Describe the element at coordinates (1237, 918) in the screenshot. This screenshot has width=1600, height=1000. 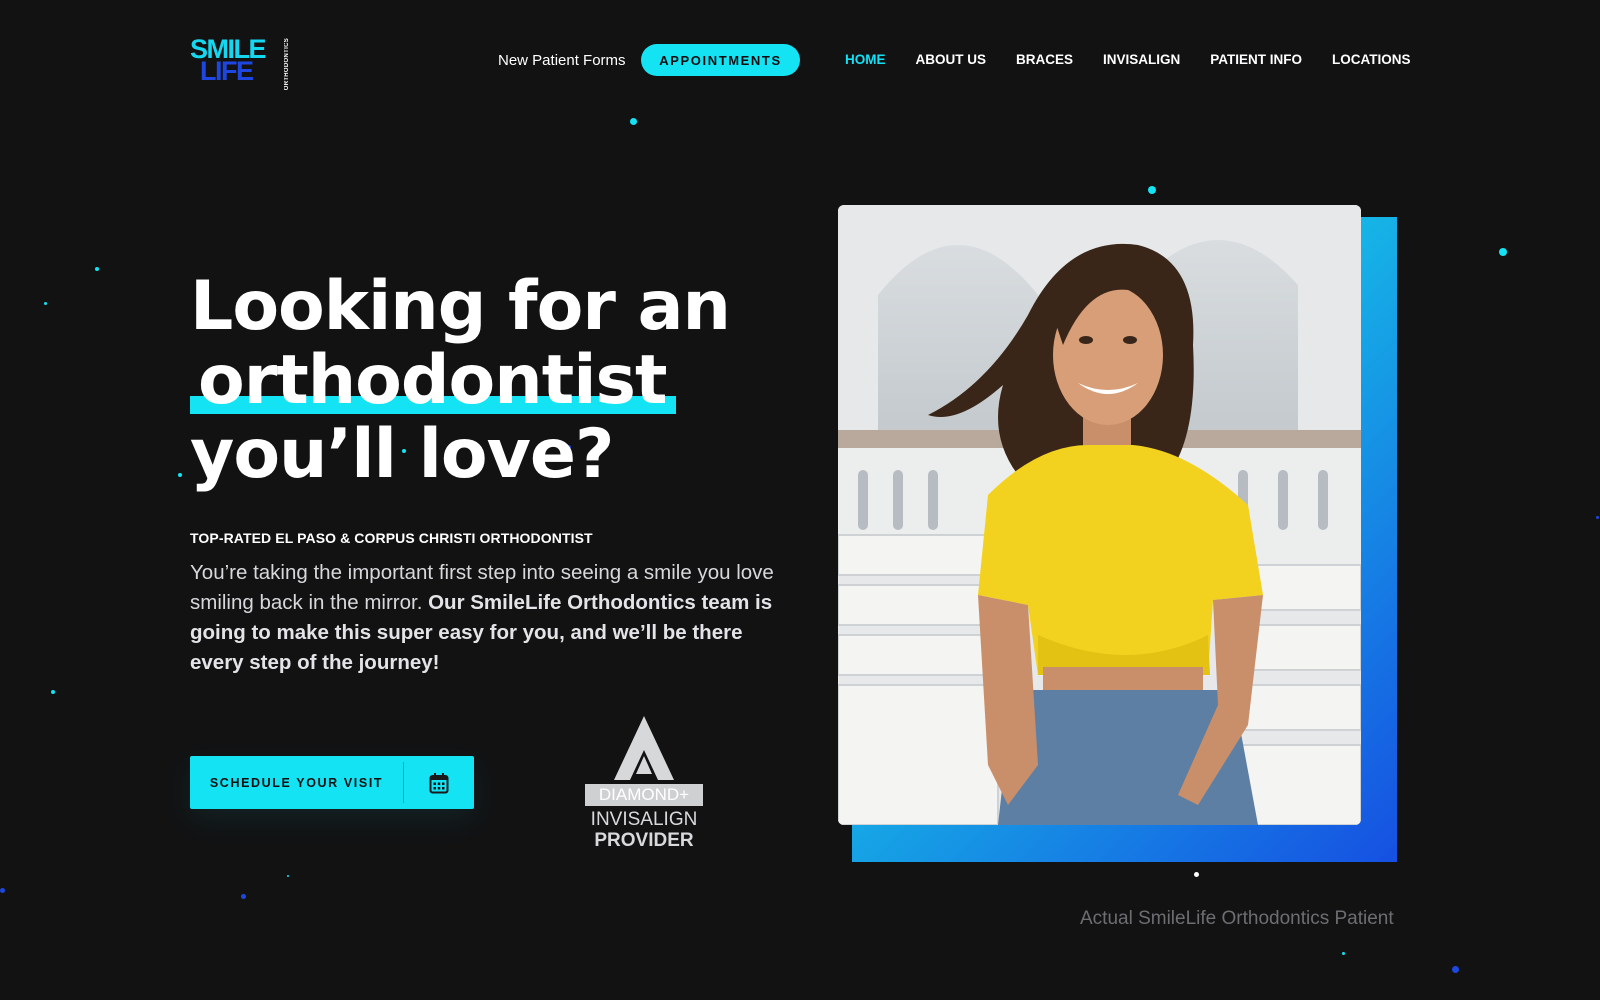
I see `photo-caption: Actual SmileLife Orthodontics Patient` at that location.